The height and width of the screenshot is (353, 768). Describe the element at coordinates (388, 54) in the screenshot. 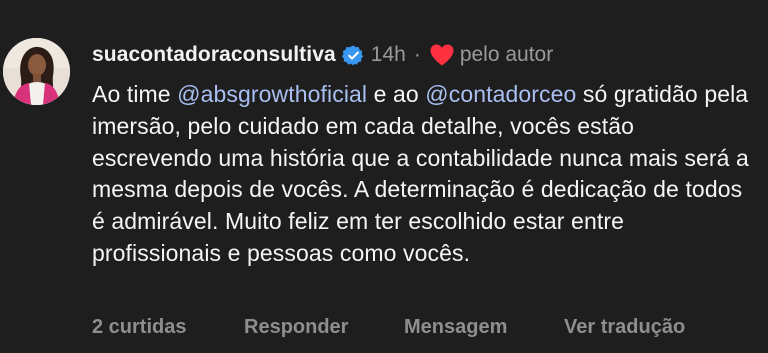

I see `timestamp: 14h` at that location.